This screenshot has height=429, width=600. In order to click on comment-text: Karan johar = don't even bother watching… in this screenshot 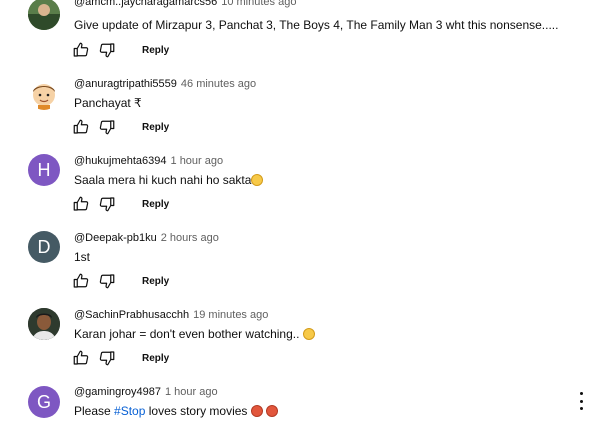, I will do `click(194, 334)`.